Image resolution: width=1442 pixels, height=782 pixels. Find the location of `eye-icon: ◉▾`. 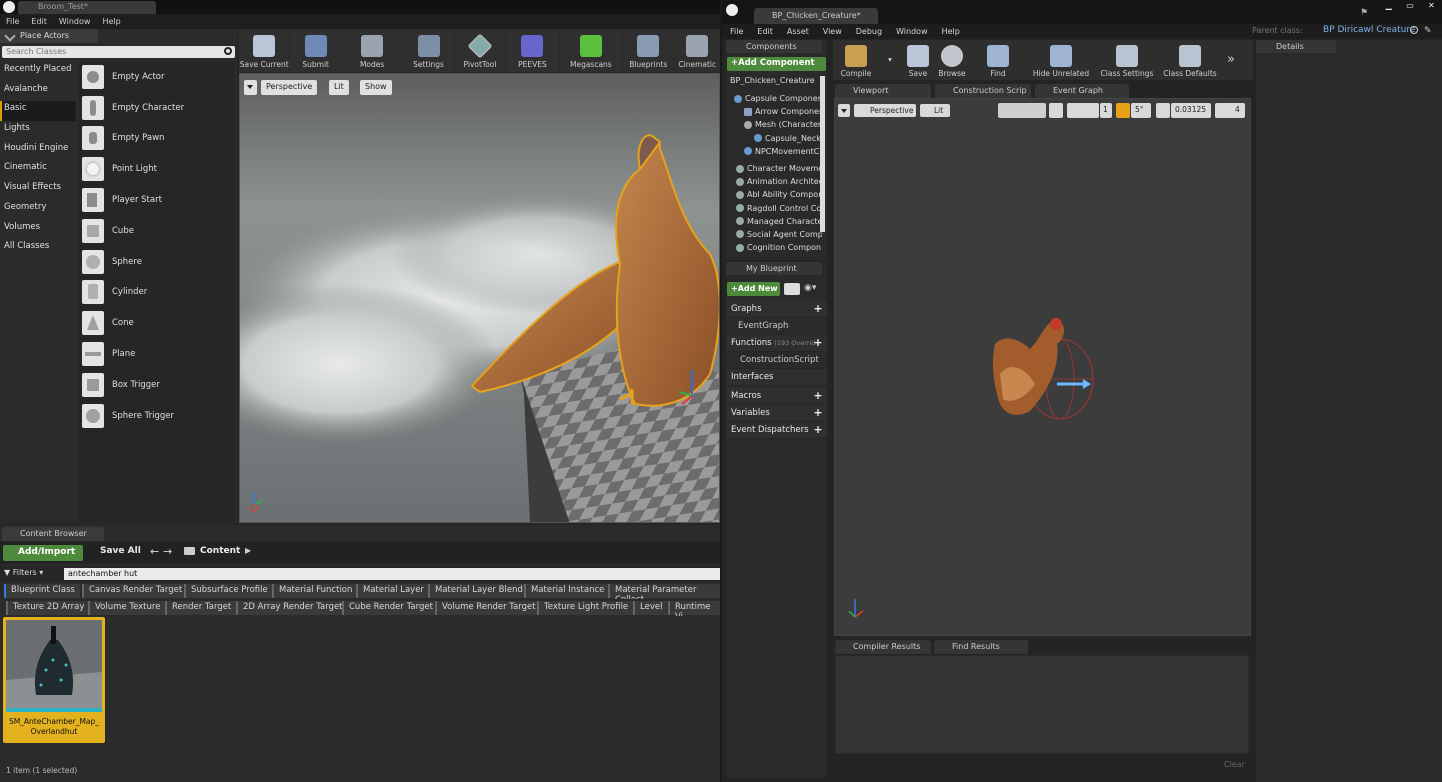

eye-icon: ◉▾ is located at coordinates (810, 288).